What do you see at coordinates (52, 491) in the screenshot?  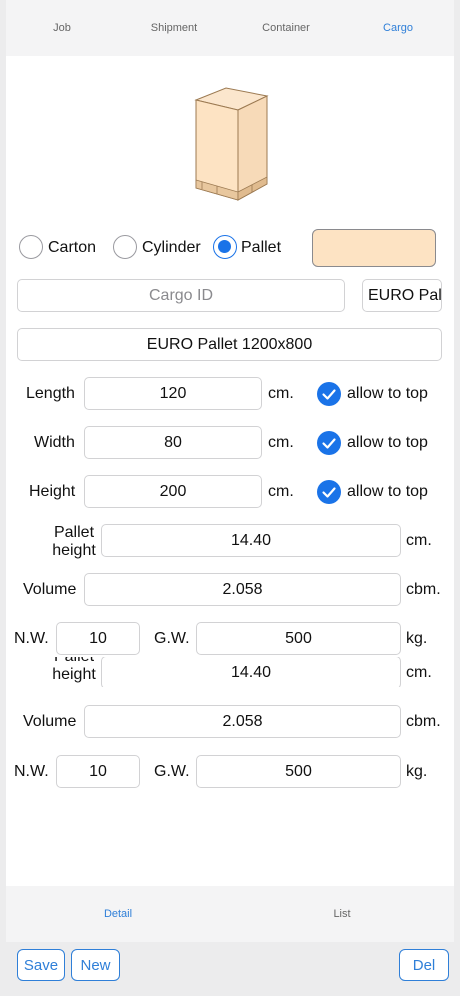 I see `height-label: Height` at bounding box center [52, 491].